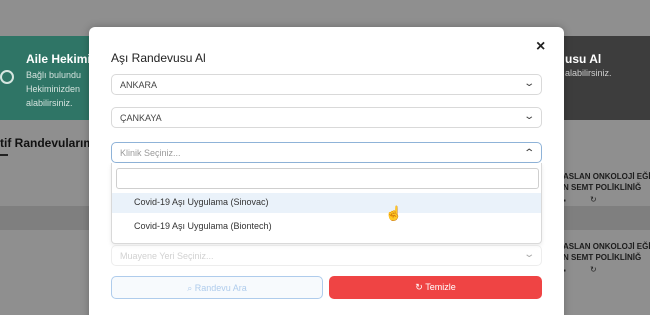 Image resolution: width=650 pixels, height=315 pixels. Describe the element at coordinates (326, 84) in the screenshot. I see `province-select: ANKARA ⌄` at that location.